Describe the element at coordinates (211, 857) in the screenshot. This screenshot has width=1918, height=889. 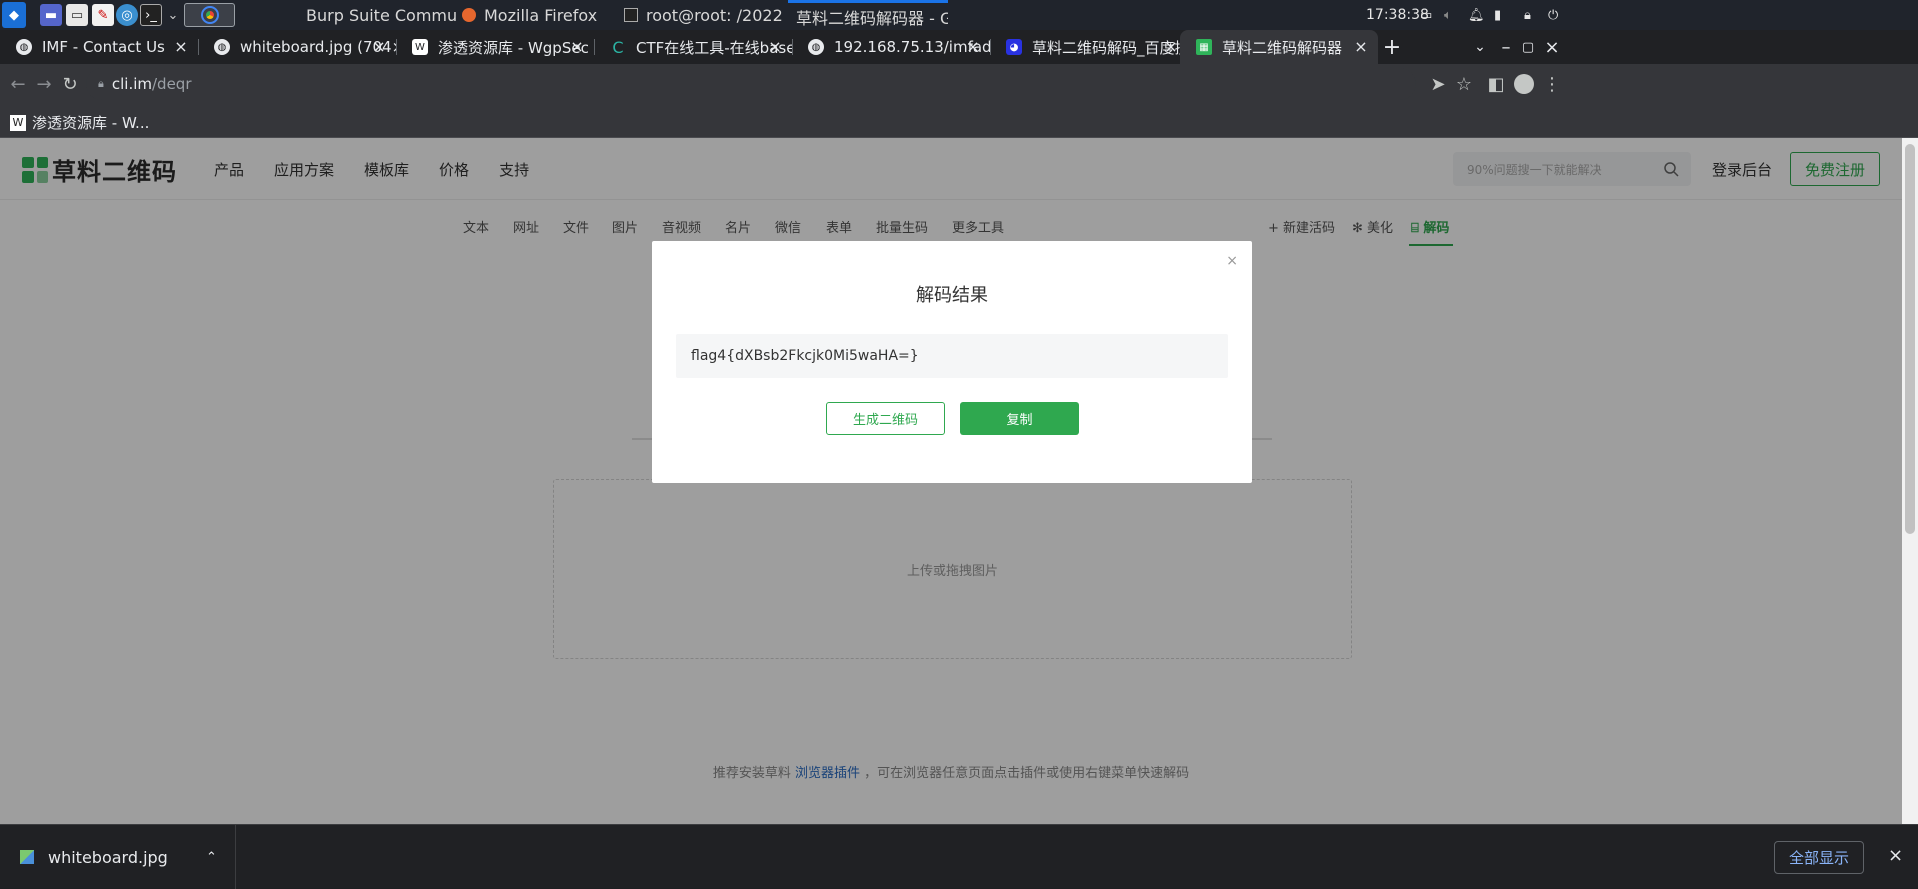
I see `chevron-up-icon: ⌃` at that location.